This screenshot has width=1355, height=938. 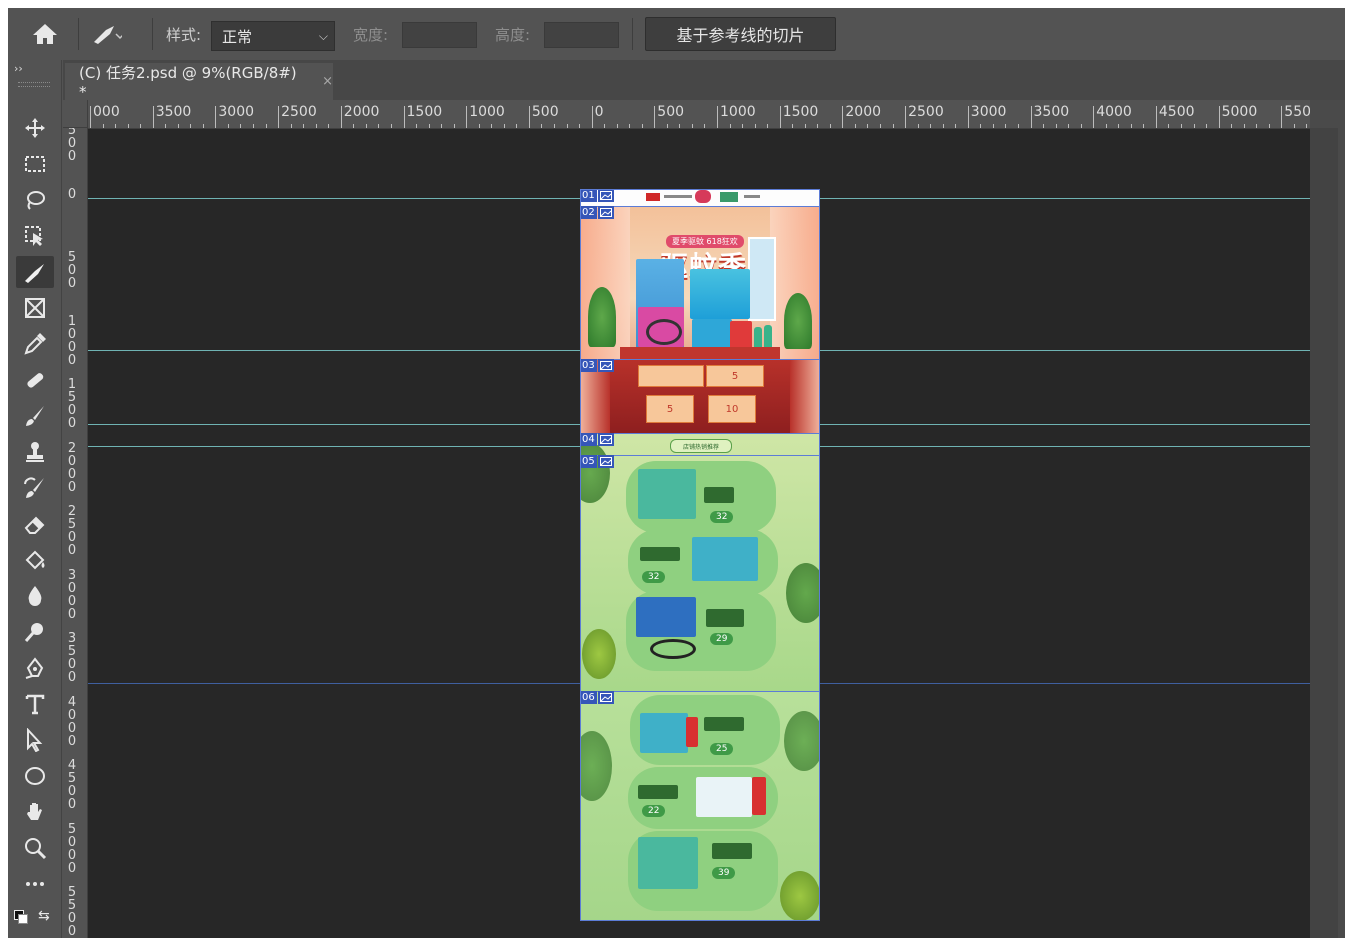 I want to click on ruler-label: 5000, so click(x=72, y=848).